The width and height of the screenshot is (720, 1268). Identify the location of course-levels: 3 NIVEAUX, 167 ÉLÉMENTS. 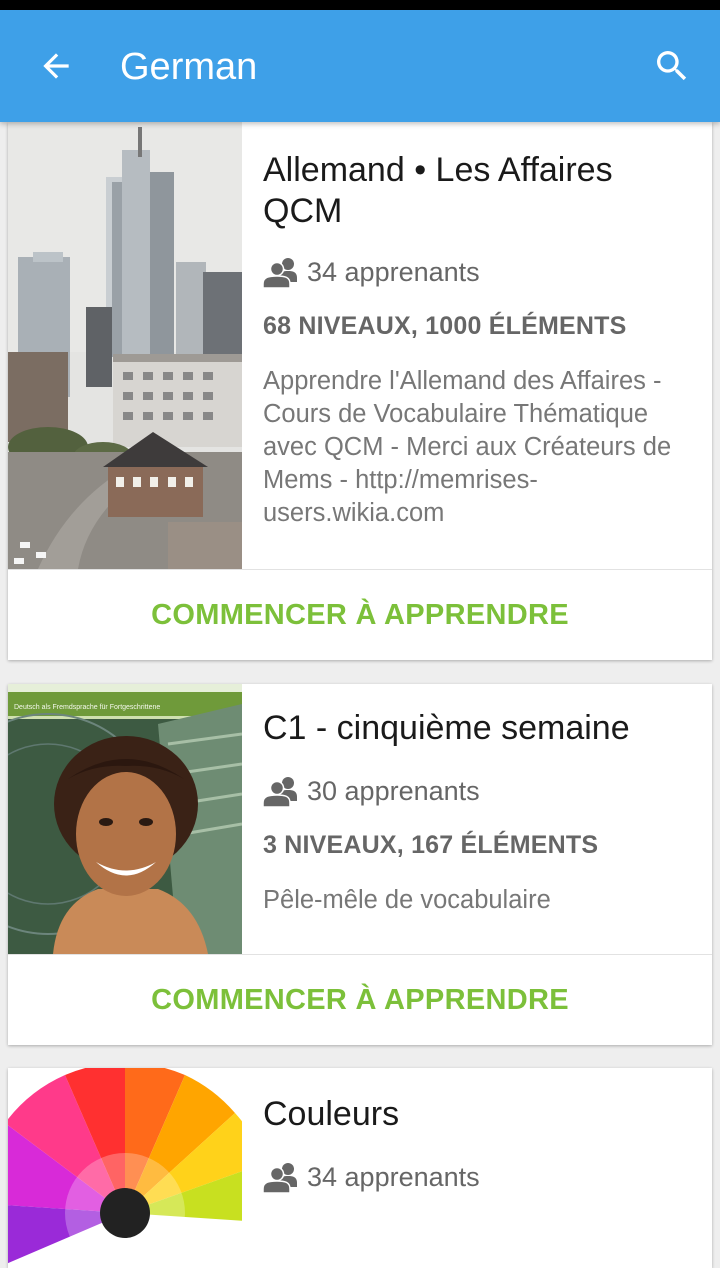
(431, 845).